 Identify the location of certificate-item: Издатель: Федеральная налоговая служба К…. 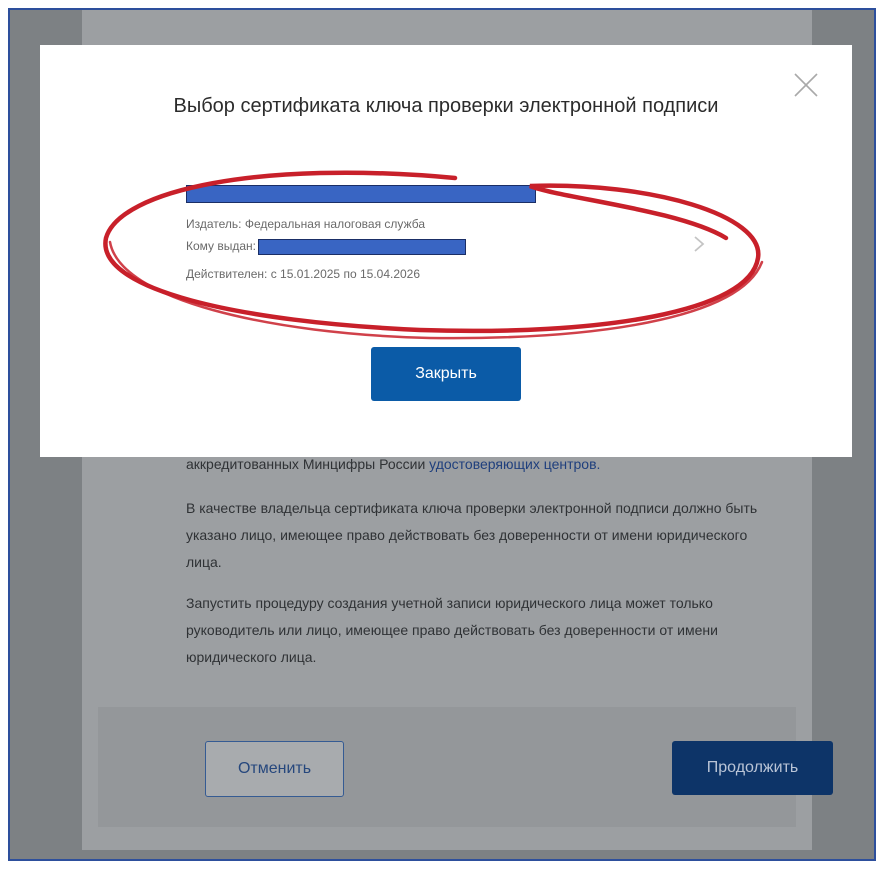
(450, 240).